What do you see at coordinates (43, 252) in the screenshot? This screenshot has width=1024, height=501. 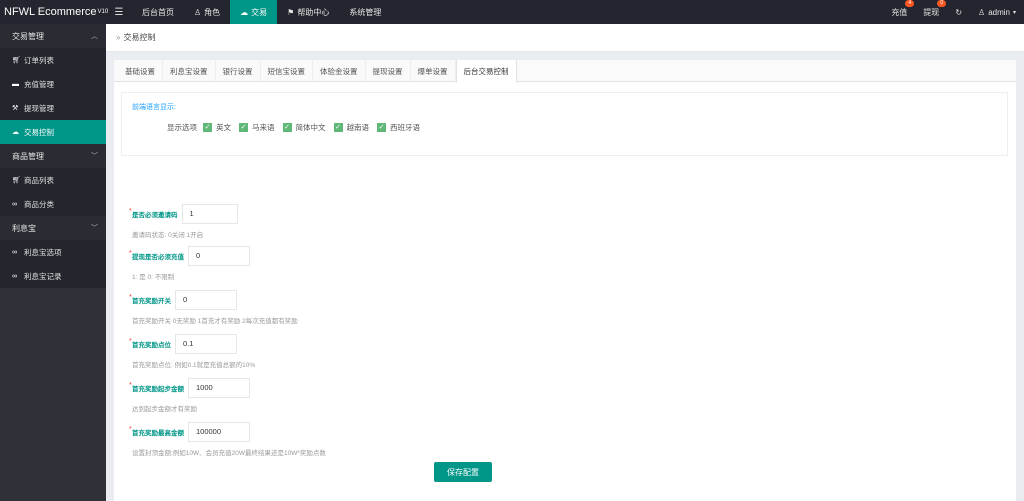 I see `sidebar-item-label: 利息宝选项` at bounding box center [43, 252].